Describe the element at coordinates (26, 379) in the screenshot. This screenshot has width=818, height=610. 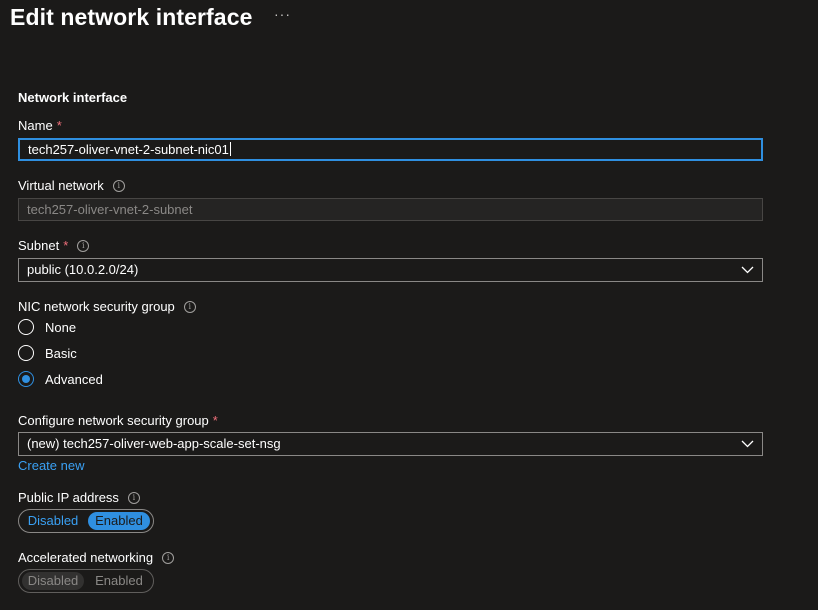
I see `radio-circle-selected` at that location.